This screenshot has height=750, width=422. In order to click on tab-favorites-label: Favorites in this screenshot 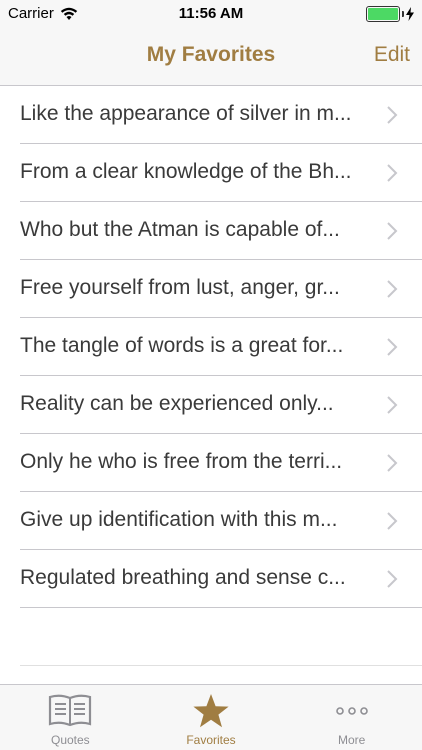, I will do `click(211, 740)`.